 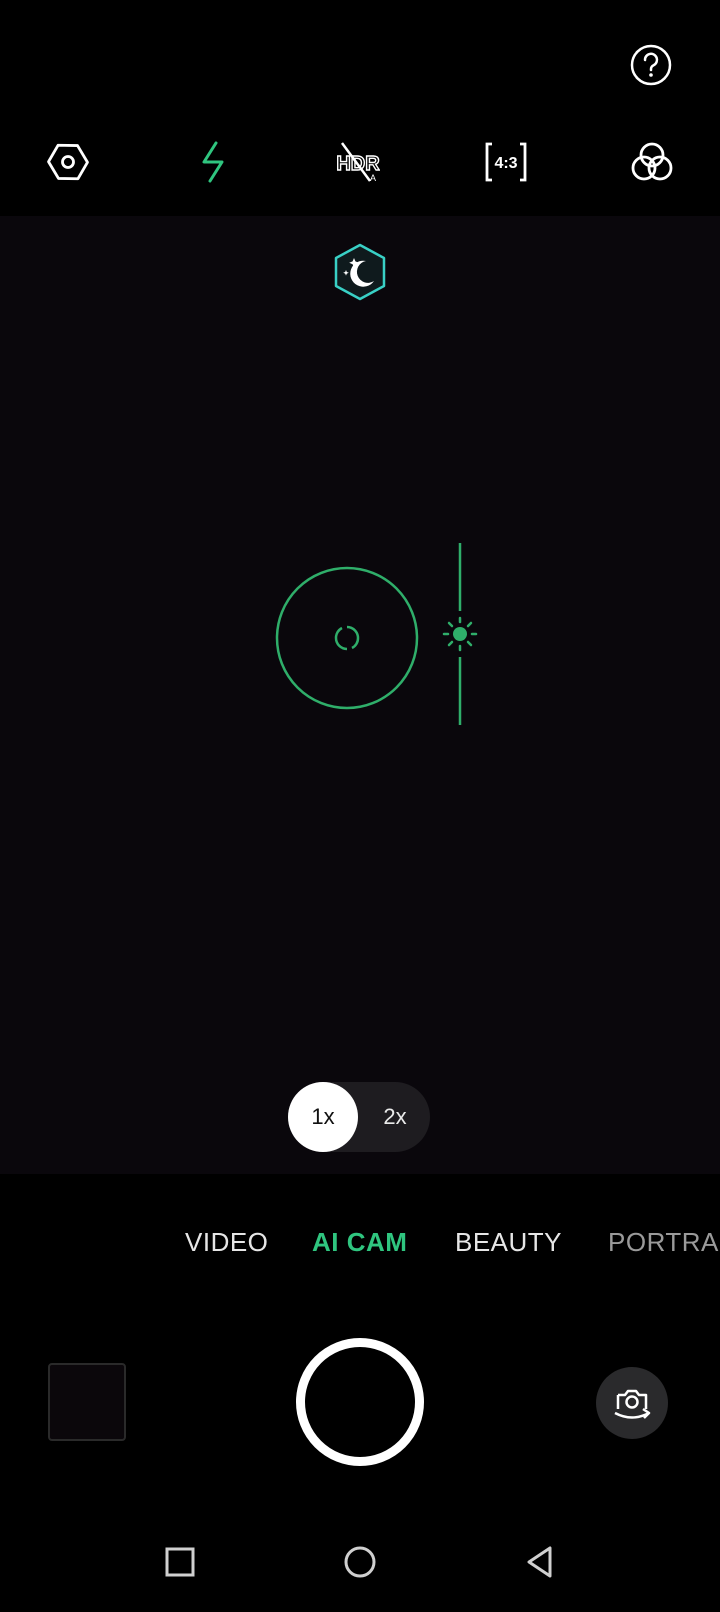 What do you see at coordinates (358, 162) in the screenshot?
I see `hdr-off-icon: HDR A` at bounding box center [358, 162].